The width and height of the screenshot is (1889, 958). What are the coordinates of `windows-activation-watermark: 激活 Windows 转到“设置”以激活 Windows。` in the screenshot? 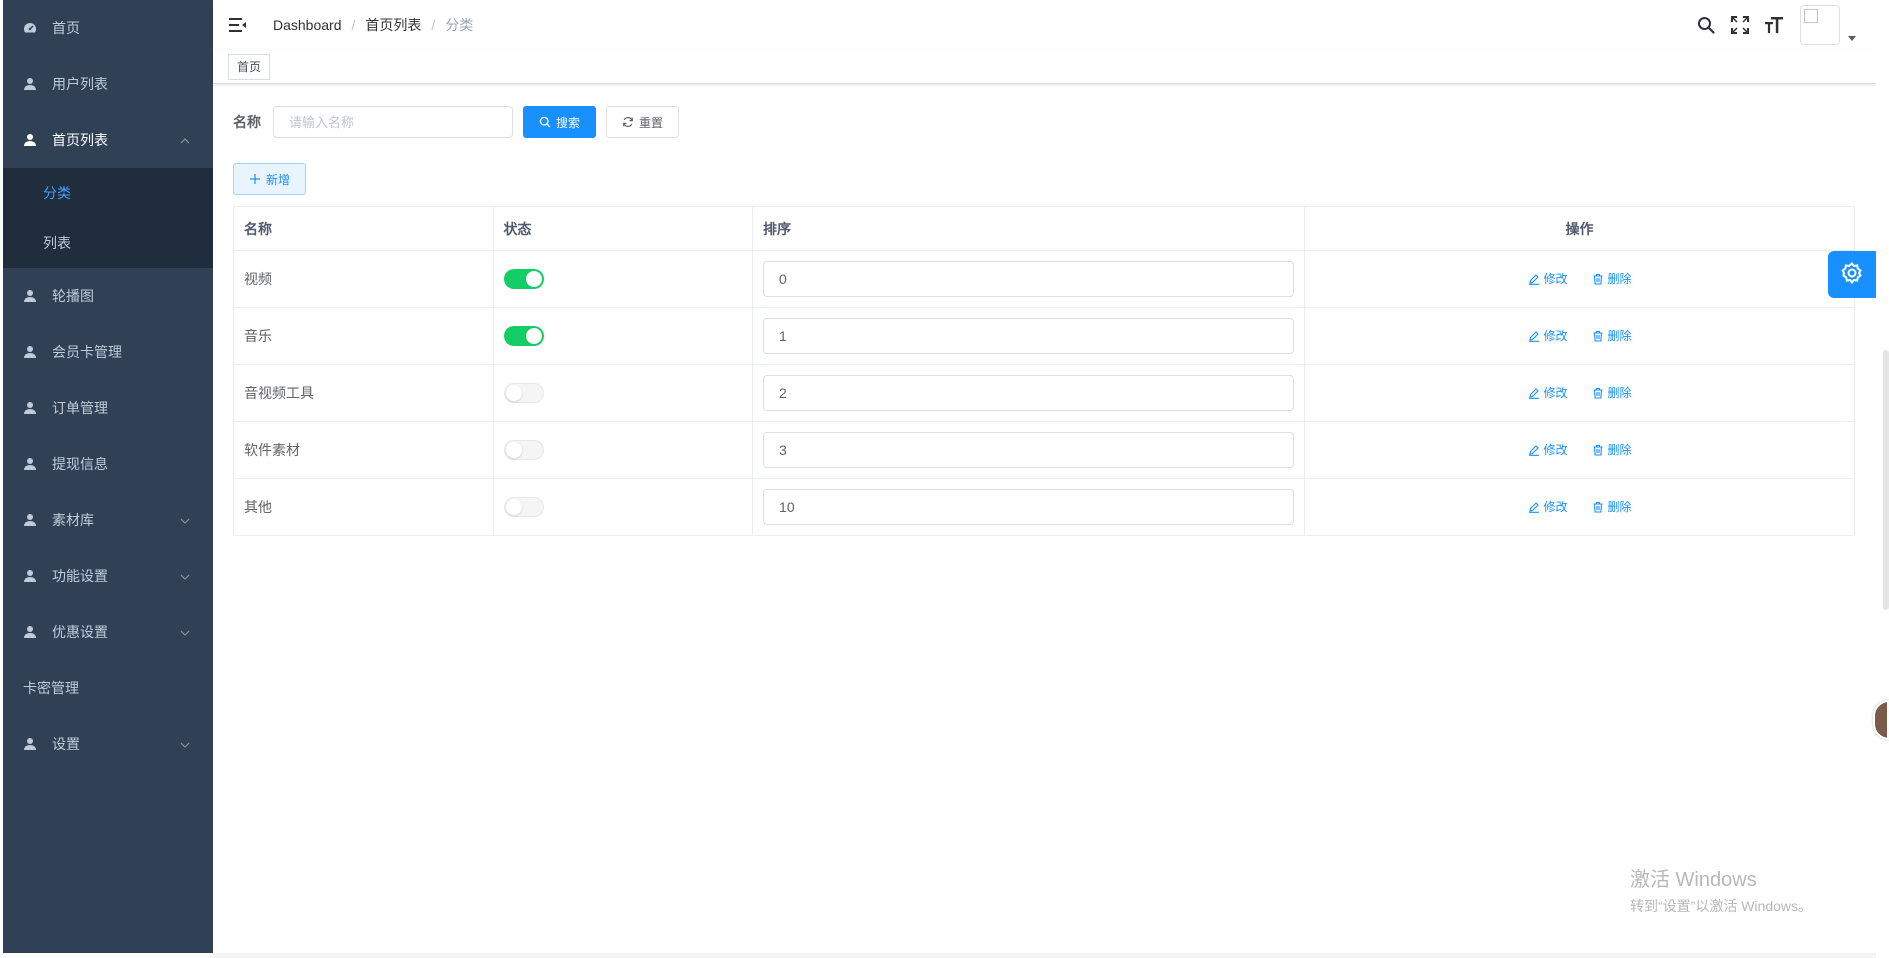 It's located at (1721, 889).